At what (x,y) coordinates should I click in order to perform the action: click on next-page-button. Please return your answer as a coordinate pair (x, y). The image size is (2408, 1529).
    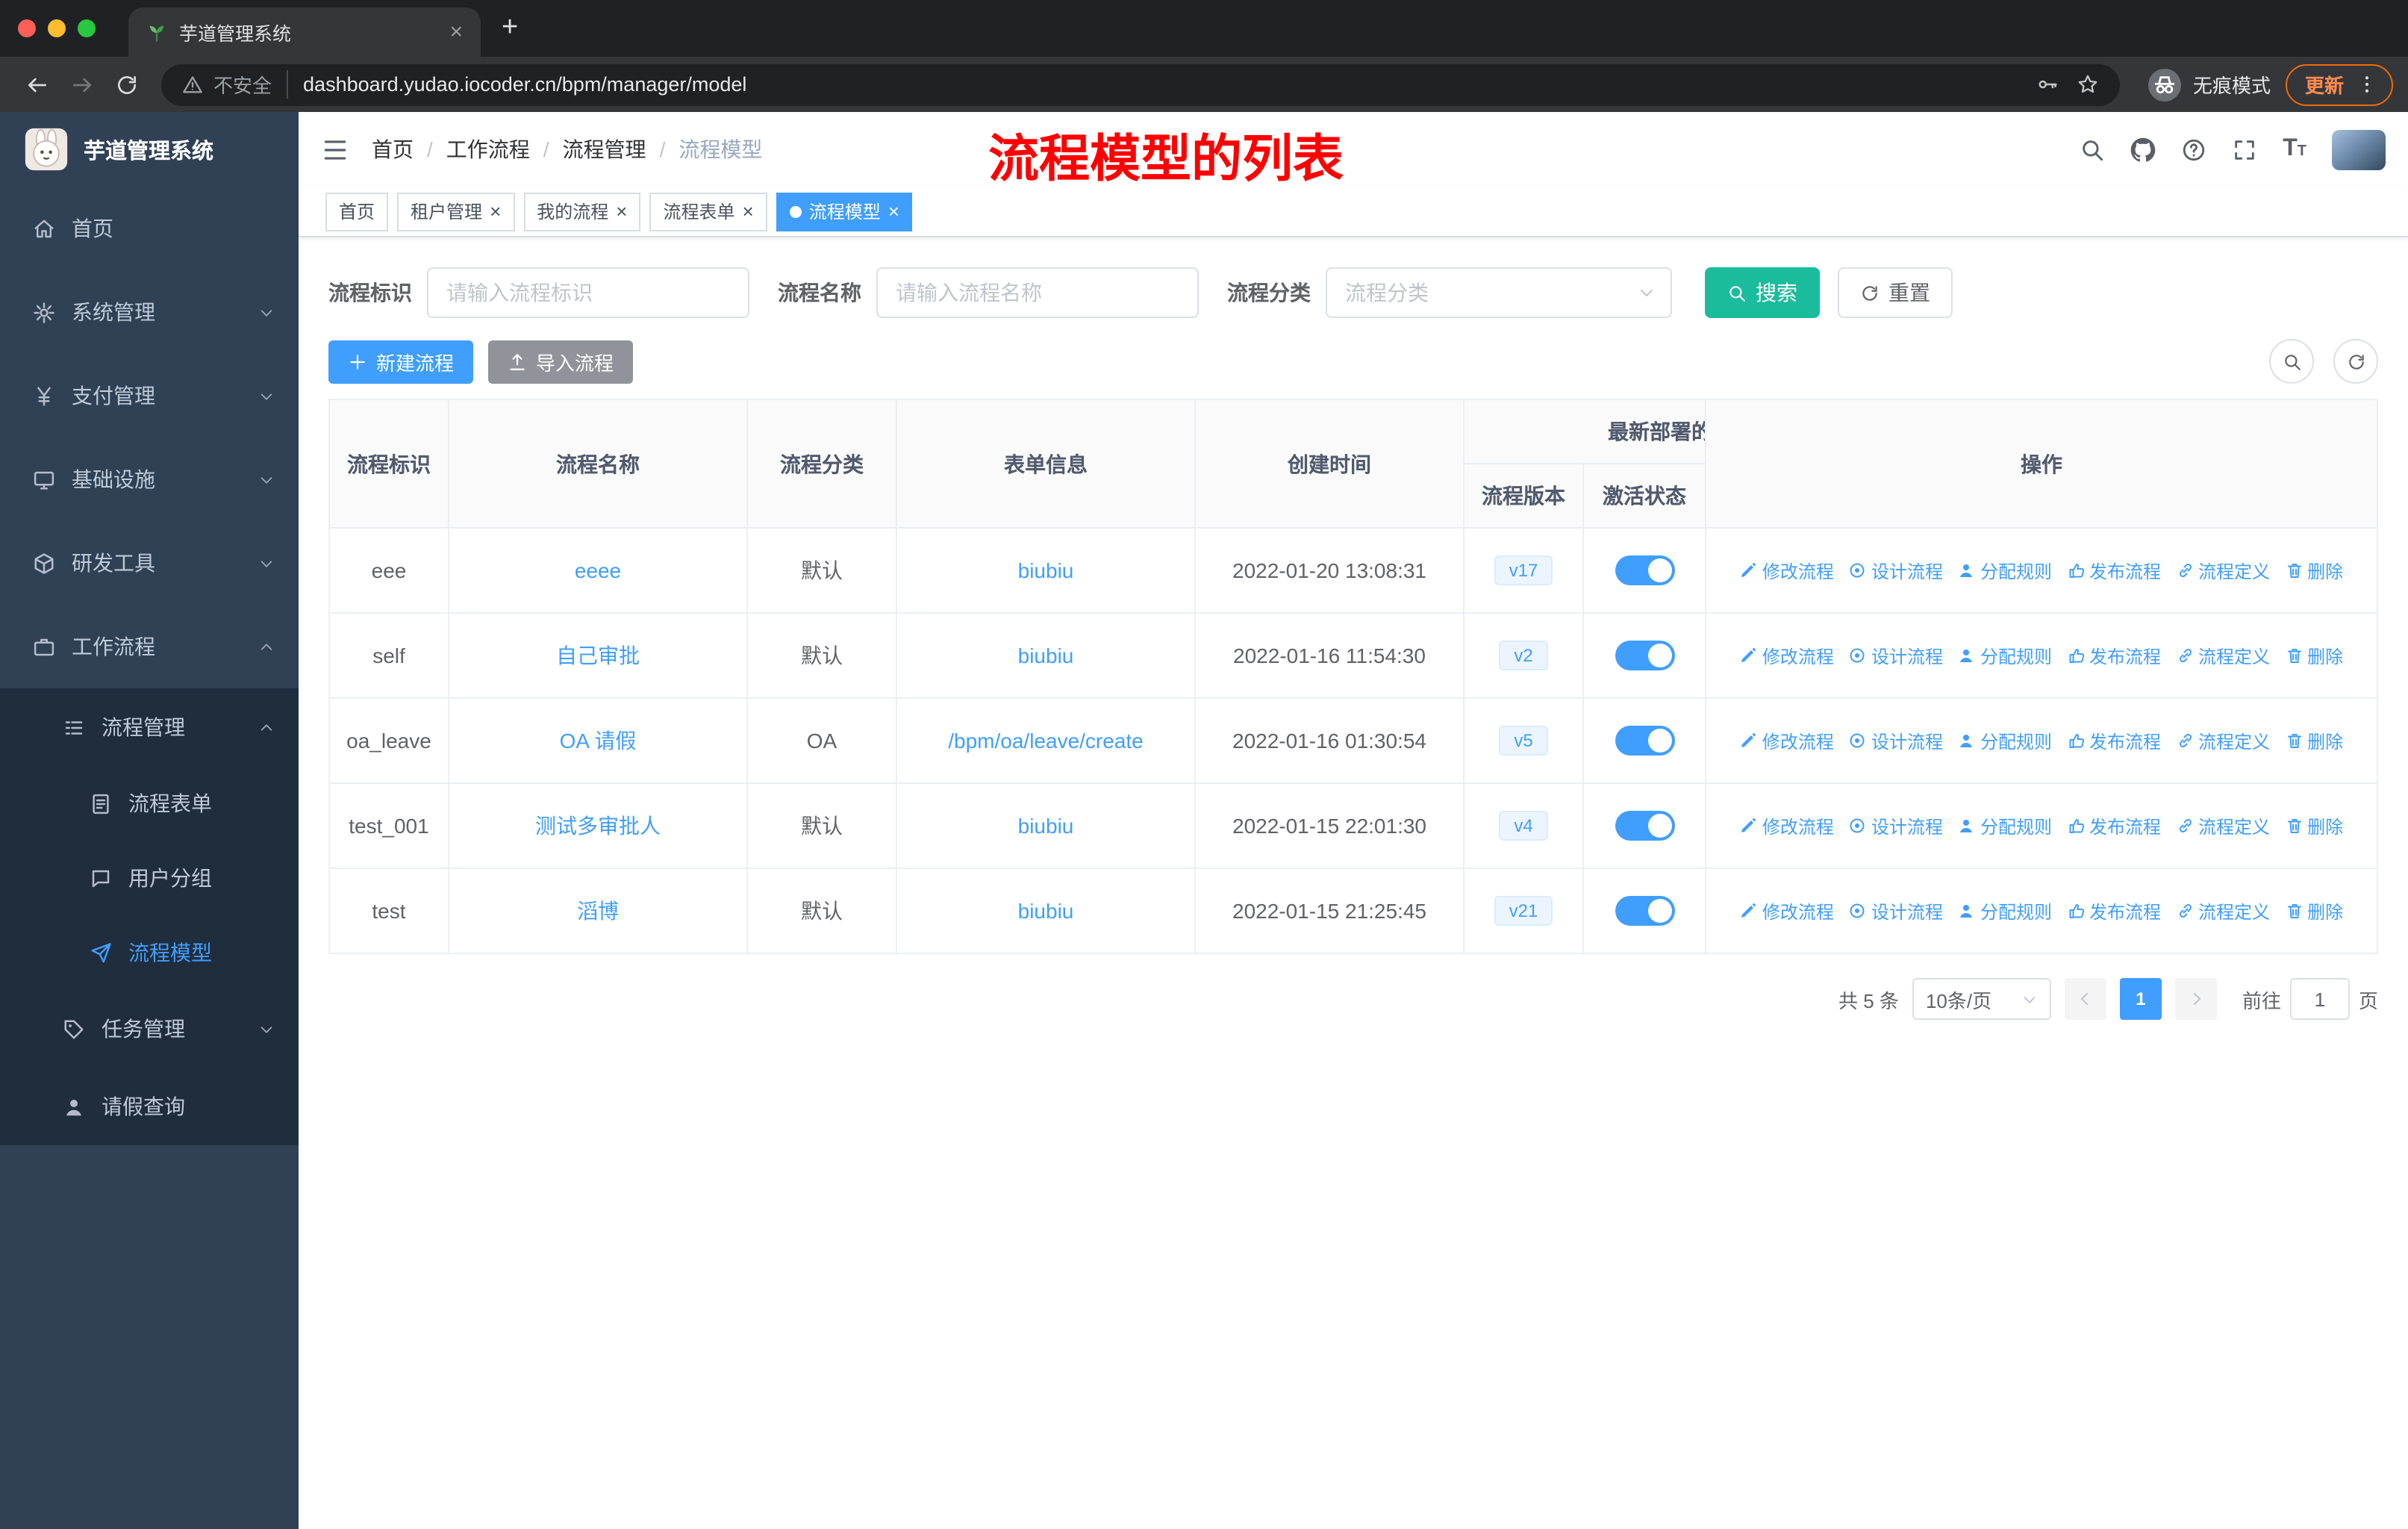
    Looking at the image, I should click on (2195, 999).